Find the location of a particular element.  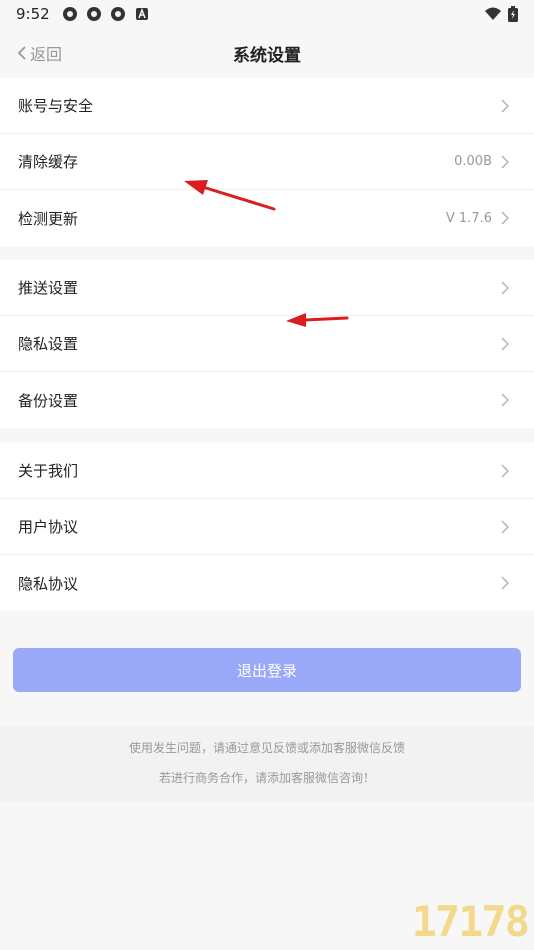

page-title: 系统设置 is located at coordinates (267, 55).